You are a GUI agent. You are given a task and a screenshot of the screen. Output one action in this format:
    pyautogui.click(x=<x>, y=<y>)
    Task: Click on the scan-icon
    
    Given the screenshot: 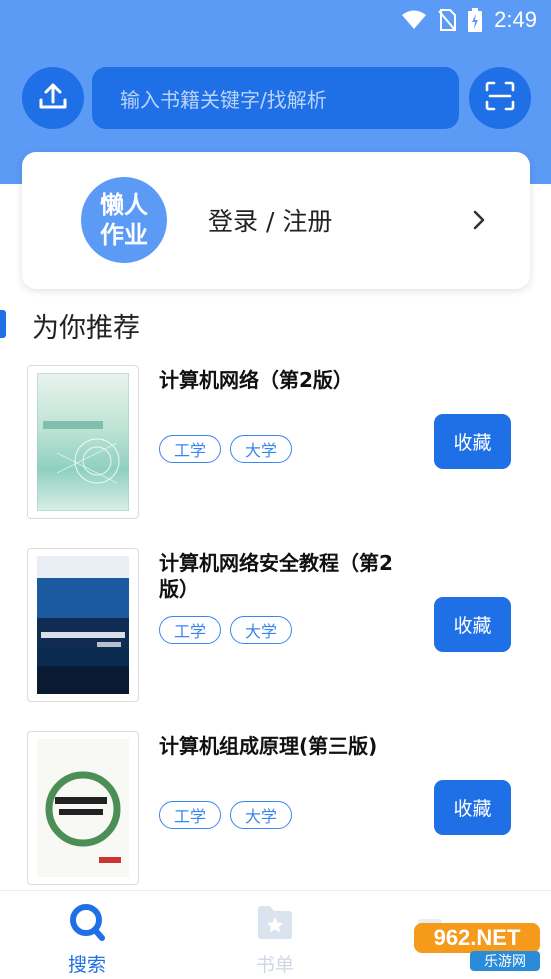 What is the action you would take?
    pyautogui.click(x=500, y=98)
    